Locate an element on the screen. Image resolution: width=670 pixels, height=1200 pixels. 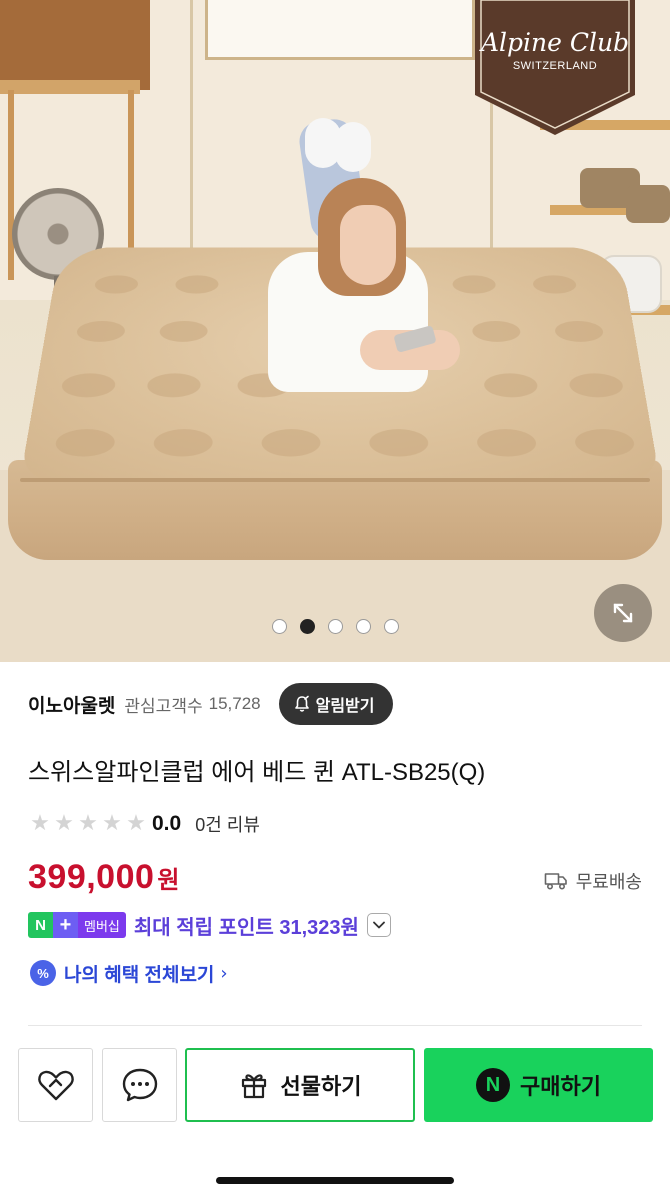
rating-value: 0.0 is located at coordinates (167, 823).